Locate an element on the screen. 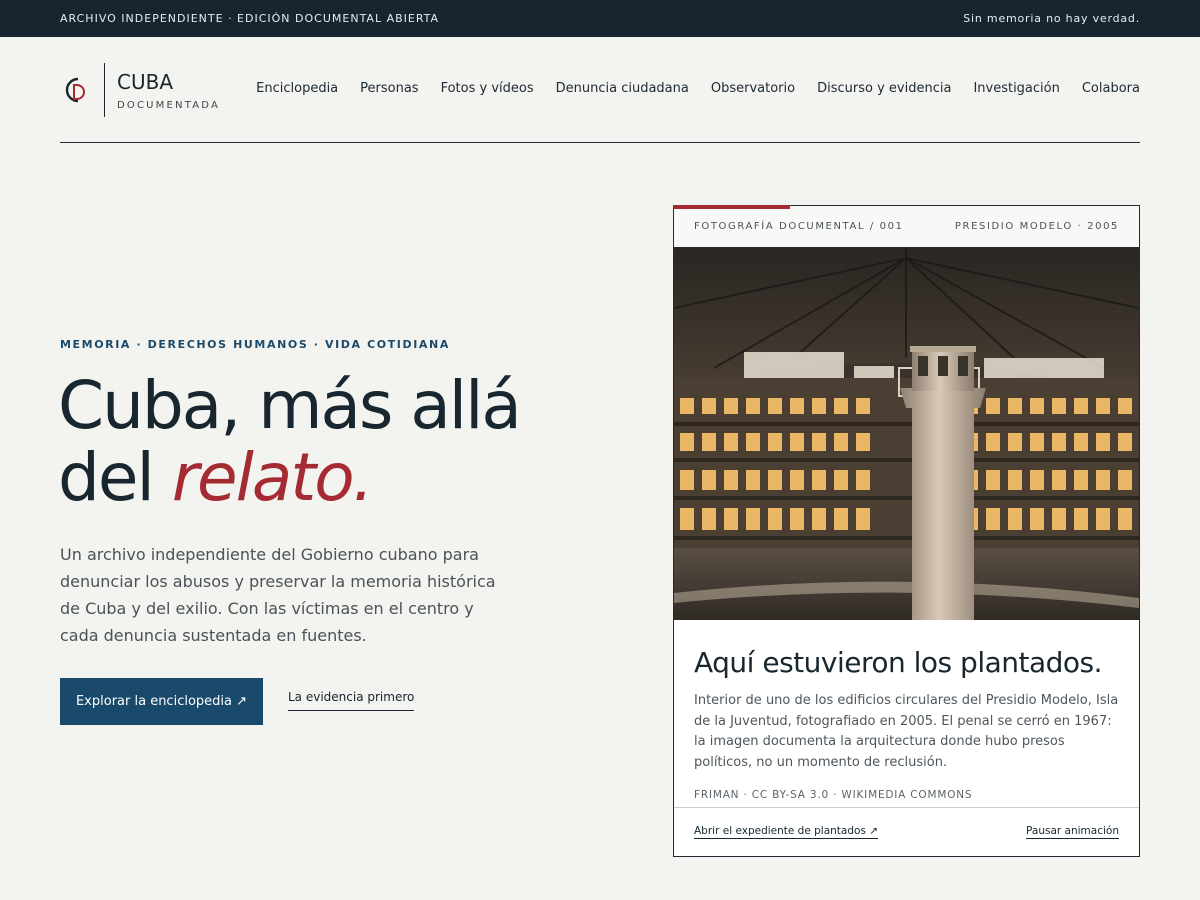  open-plantados-file-link: Abrir el expediente de plantados ↗ is located at coordinates (786, 832).